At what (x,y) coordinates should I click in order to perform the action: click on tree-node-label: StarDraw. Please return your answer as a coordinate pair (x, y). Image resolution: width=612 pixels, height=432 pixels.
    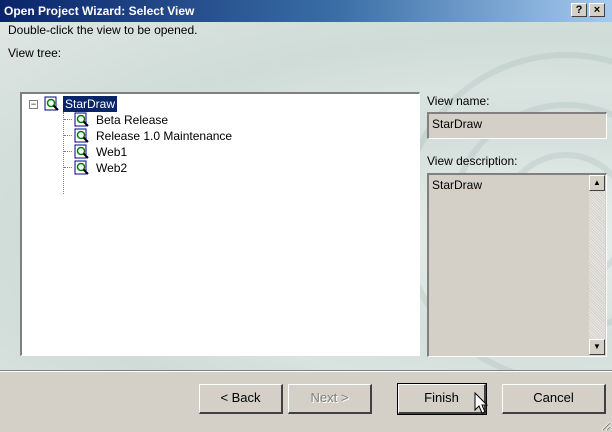
    Looking at the image, I should click on (90, 104).